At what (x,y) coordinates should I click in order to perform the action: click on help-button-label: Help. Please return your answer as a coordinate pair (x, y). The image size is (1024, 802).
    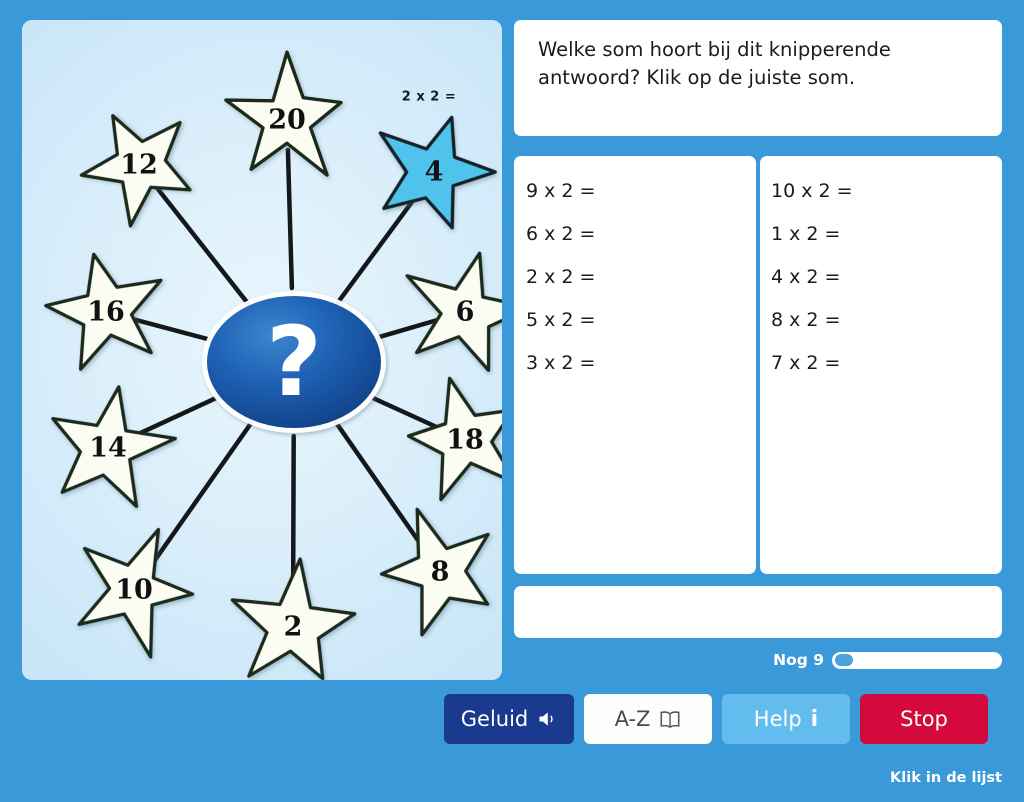
    Looking at the image, I should click on (777, 719).